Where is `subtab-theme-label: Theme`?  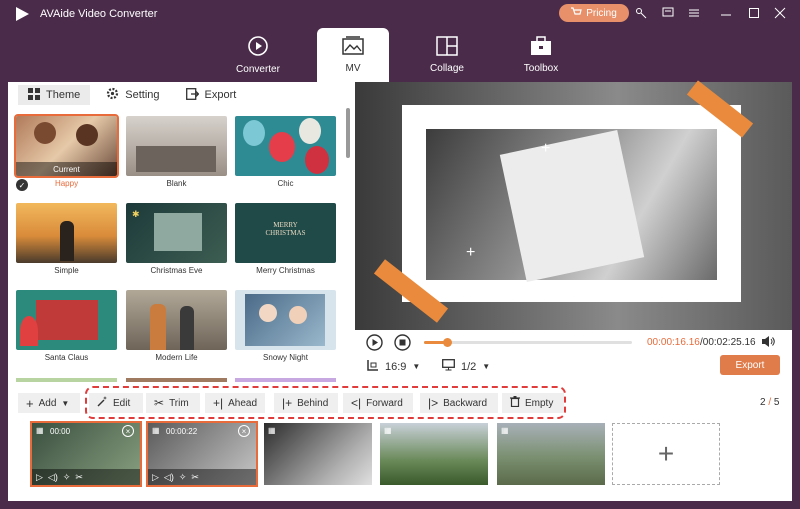
subtab-theme-label: Theme is located at coordinates (63, 95).